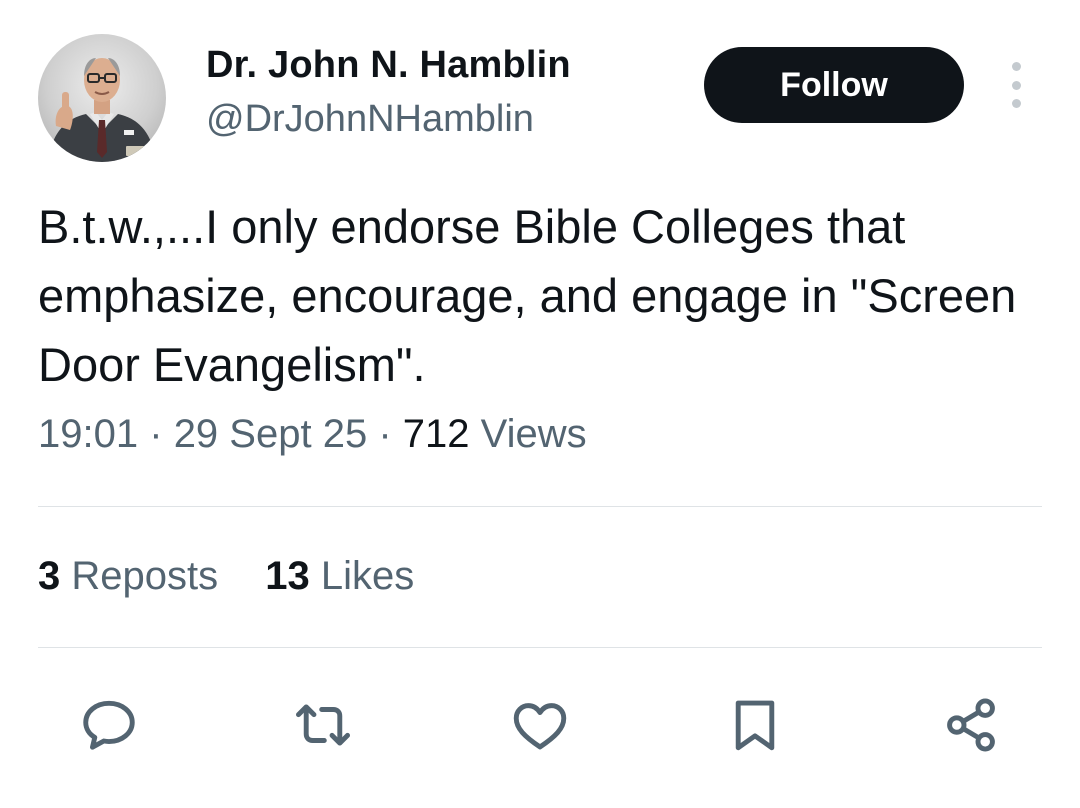  I want to click on engagement-stats: 3 Reposts 13 Likes, so click(226, 576).